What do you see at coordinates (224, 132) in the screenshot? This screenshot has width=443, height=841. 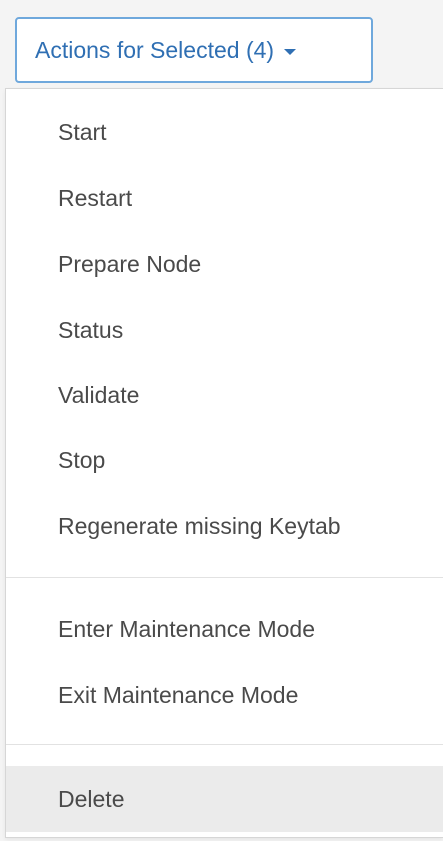 I see `menu-item-start: Start` at bounding box center [224, 132].